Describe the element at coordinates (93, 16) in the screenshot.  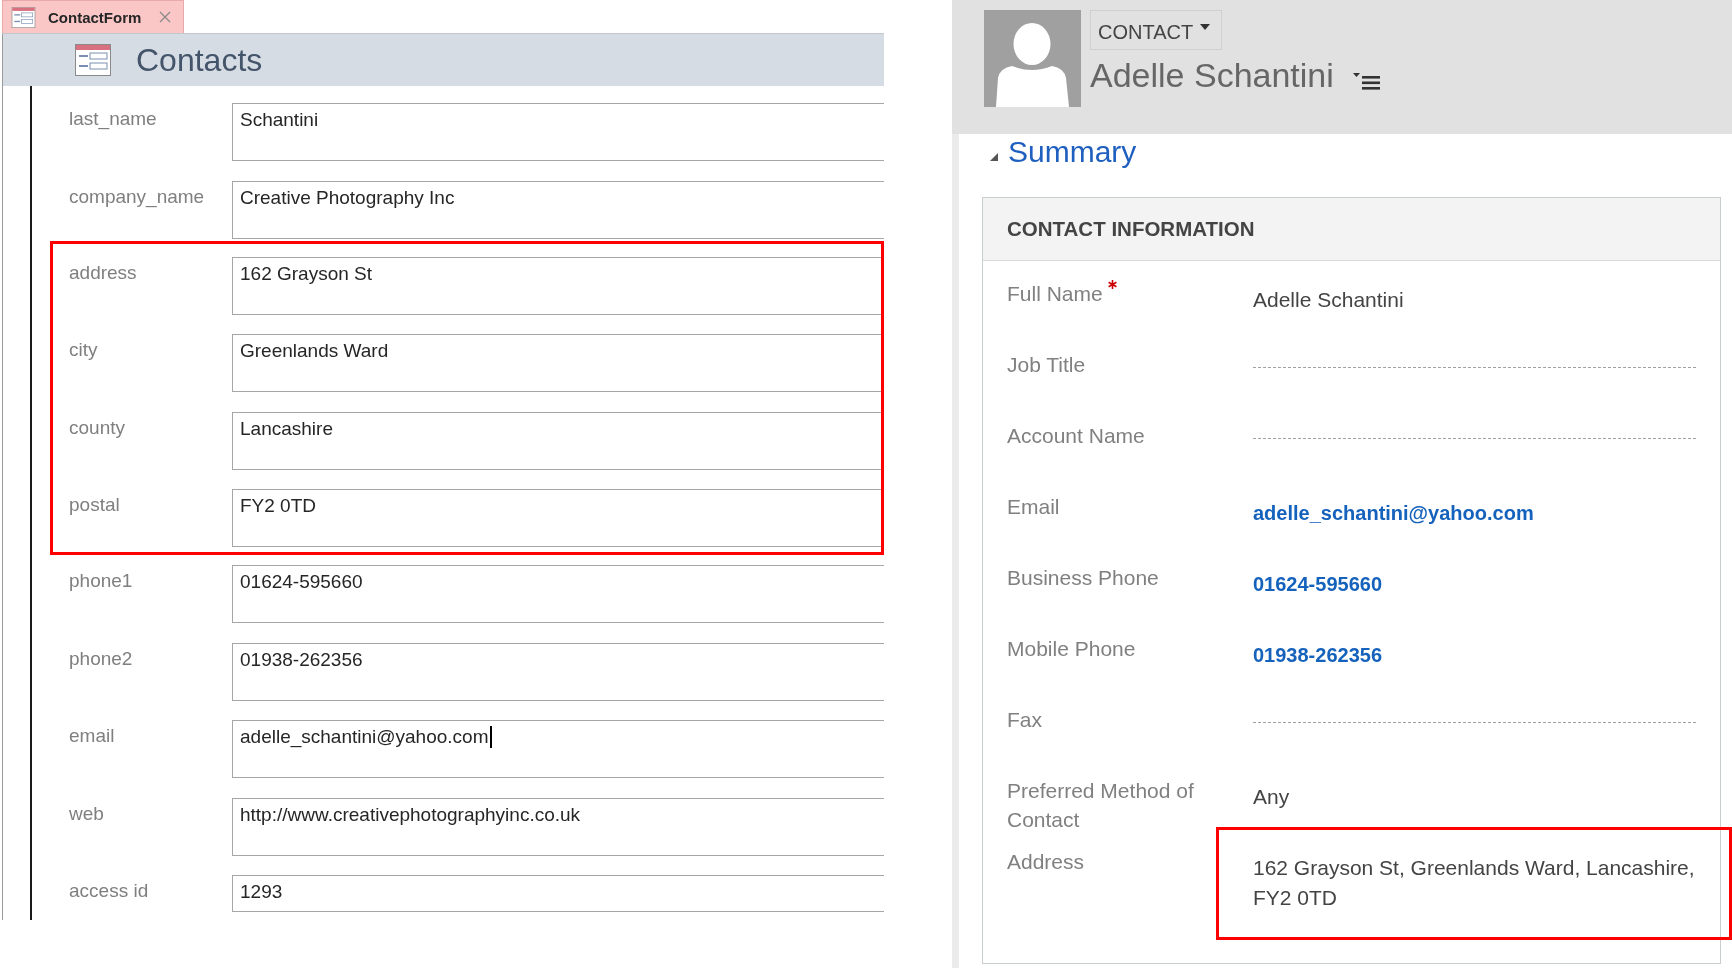
I see `document-tab: ContactForm` at that location.